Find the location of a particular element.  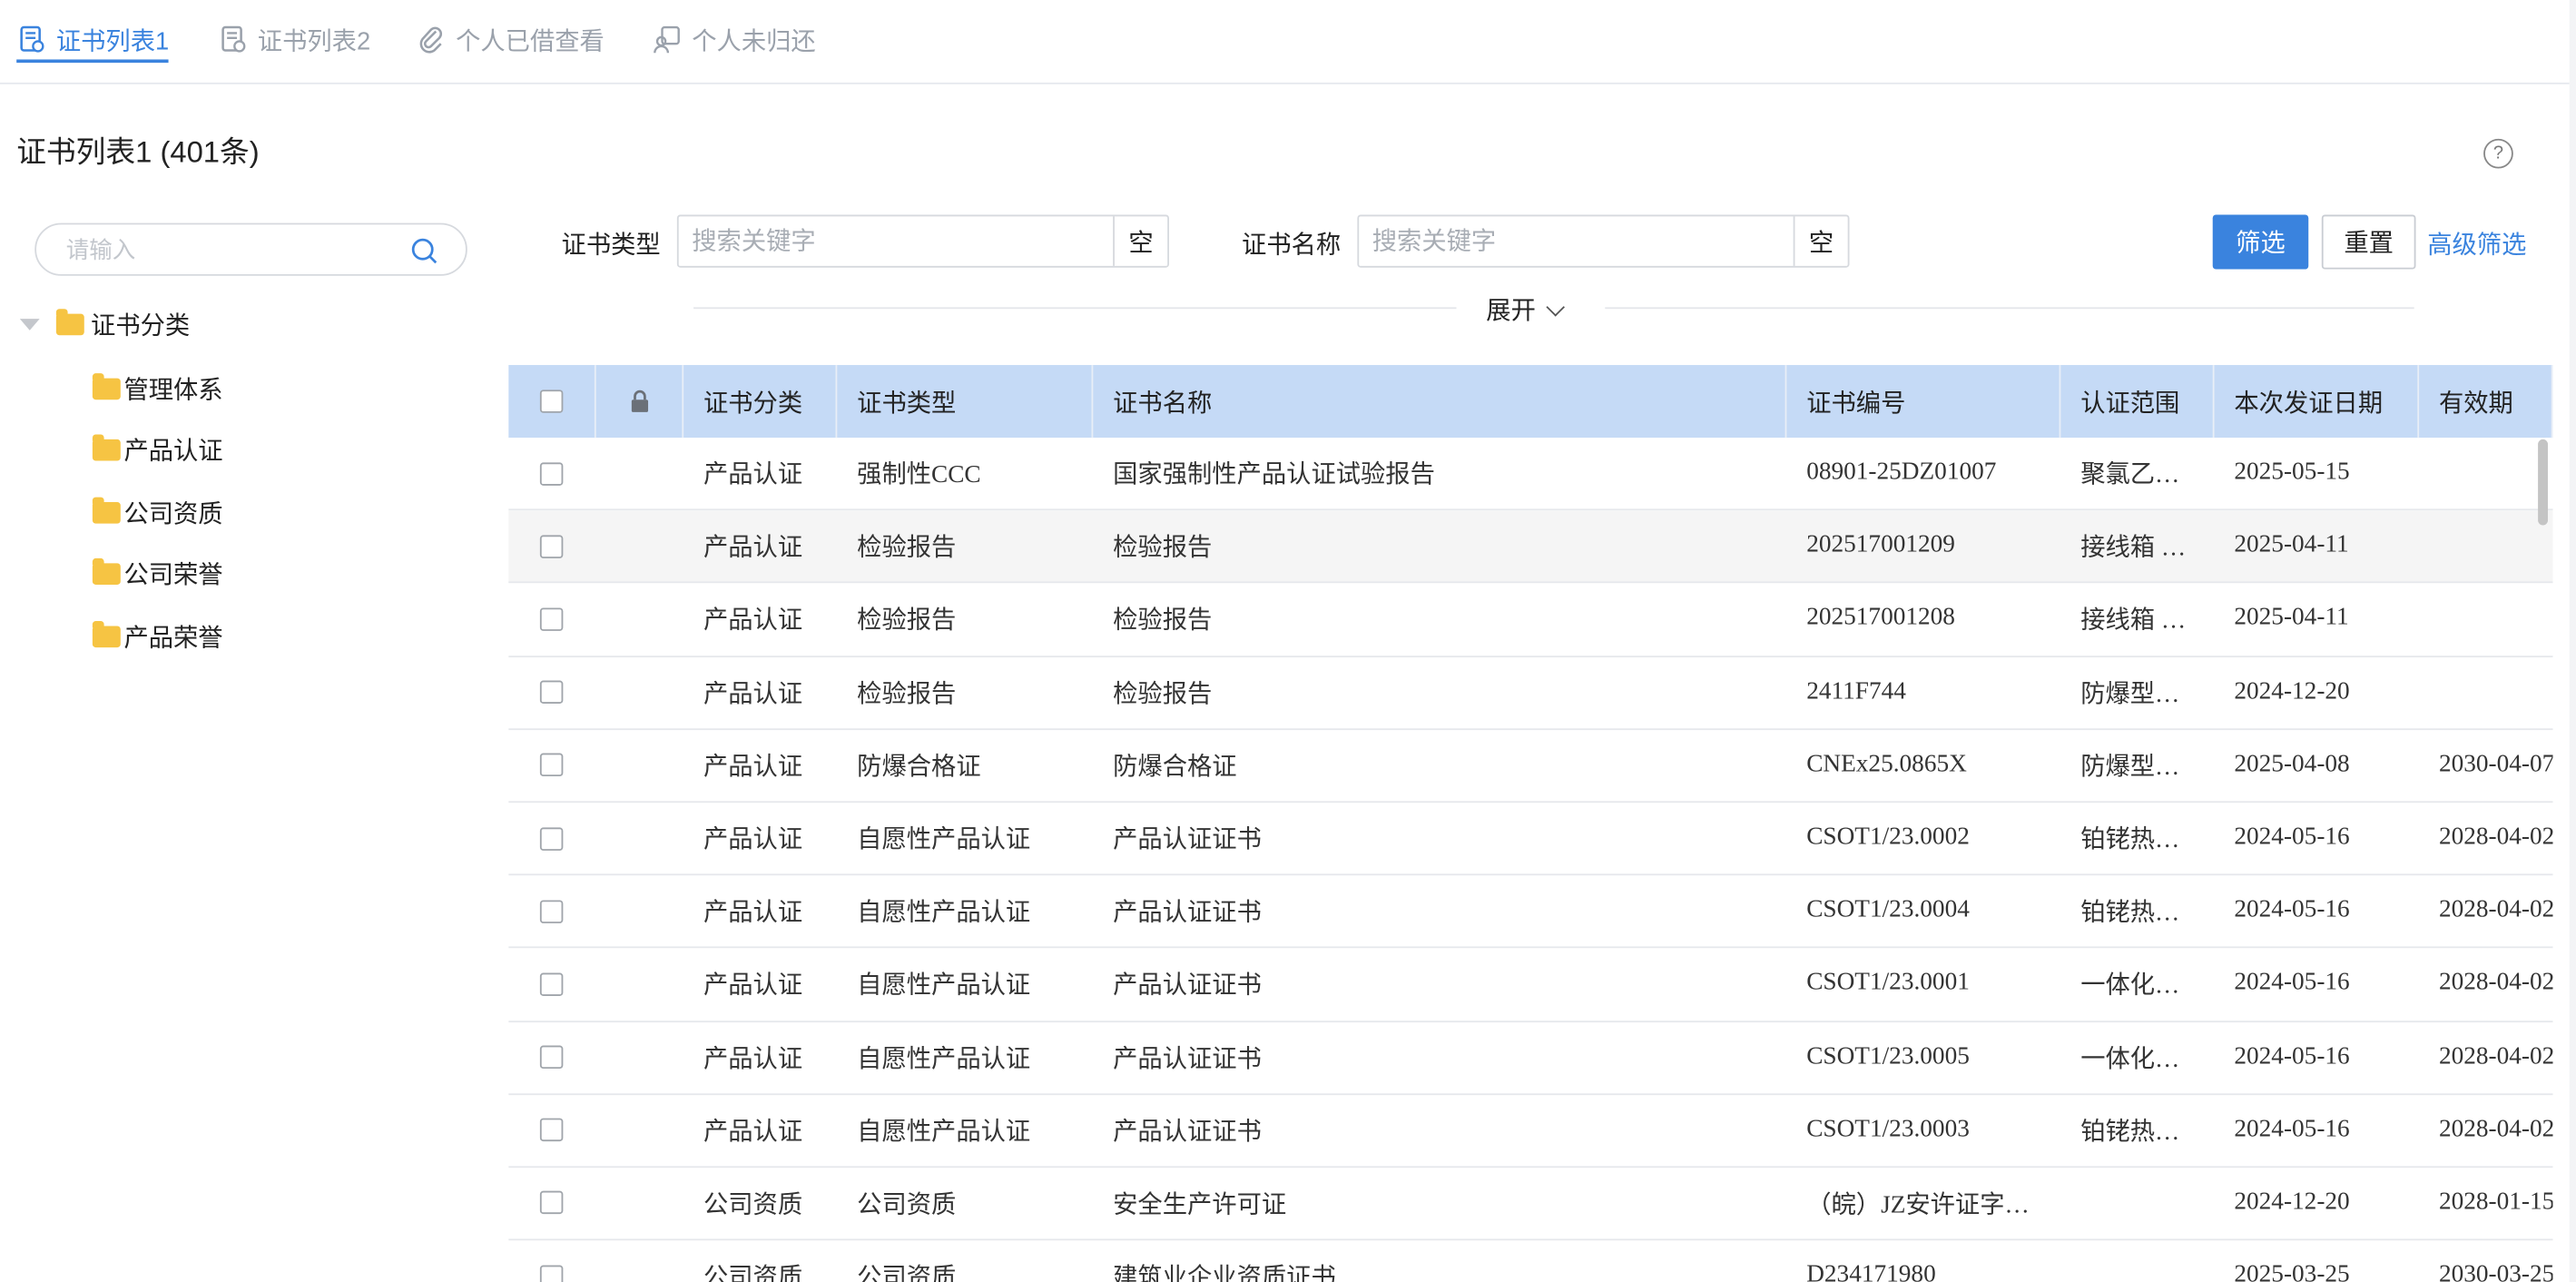

chevron-down-icon is located at coordinates (1556, 306).